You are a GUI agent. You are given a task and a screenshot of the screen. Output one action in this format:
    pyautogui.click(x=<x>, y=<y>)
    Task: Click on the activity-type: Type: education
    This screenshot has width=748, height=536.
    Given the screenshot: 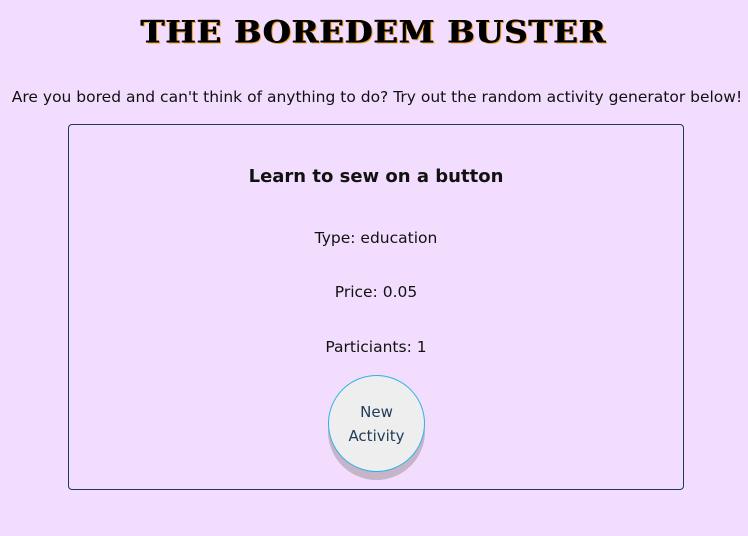 What is the action you would take?
    pyautogui.click(x=376, y=238)
    